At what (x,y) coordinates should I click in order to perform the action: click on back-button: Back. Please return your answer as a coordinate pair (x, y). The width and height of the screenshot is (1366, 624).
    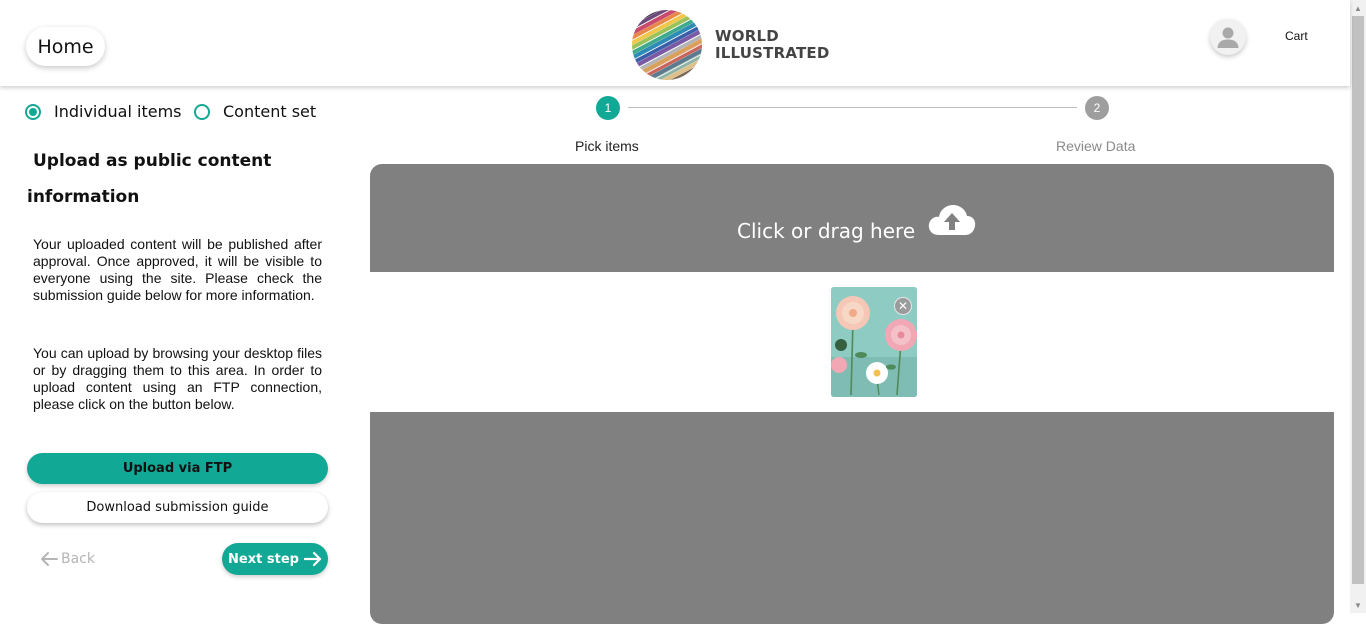
    Looking at the image, I should click on (67, 559).